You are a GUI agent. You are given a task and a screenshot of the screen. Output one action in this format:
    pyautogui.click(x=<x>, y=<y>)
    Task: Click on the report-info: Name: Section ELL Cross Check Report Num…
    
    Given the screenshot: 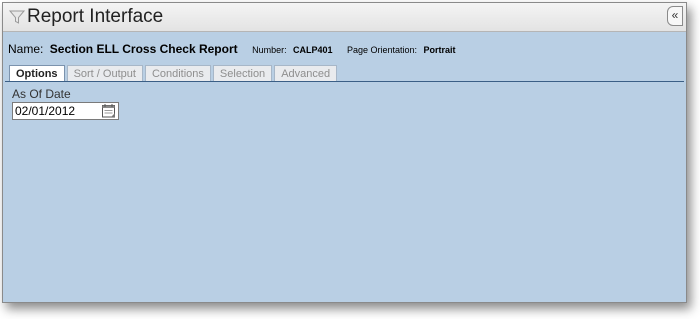 What is the action you would take?
    pyautogui.click(x=232, y=48)
    